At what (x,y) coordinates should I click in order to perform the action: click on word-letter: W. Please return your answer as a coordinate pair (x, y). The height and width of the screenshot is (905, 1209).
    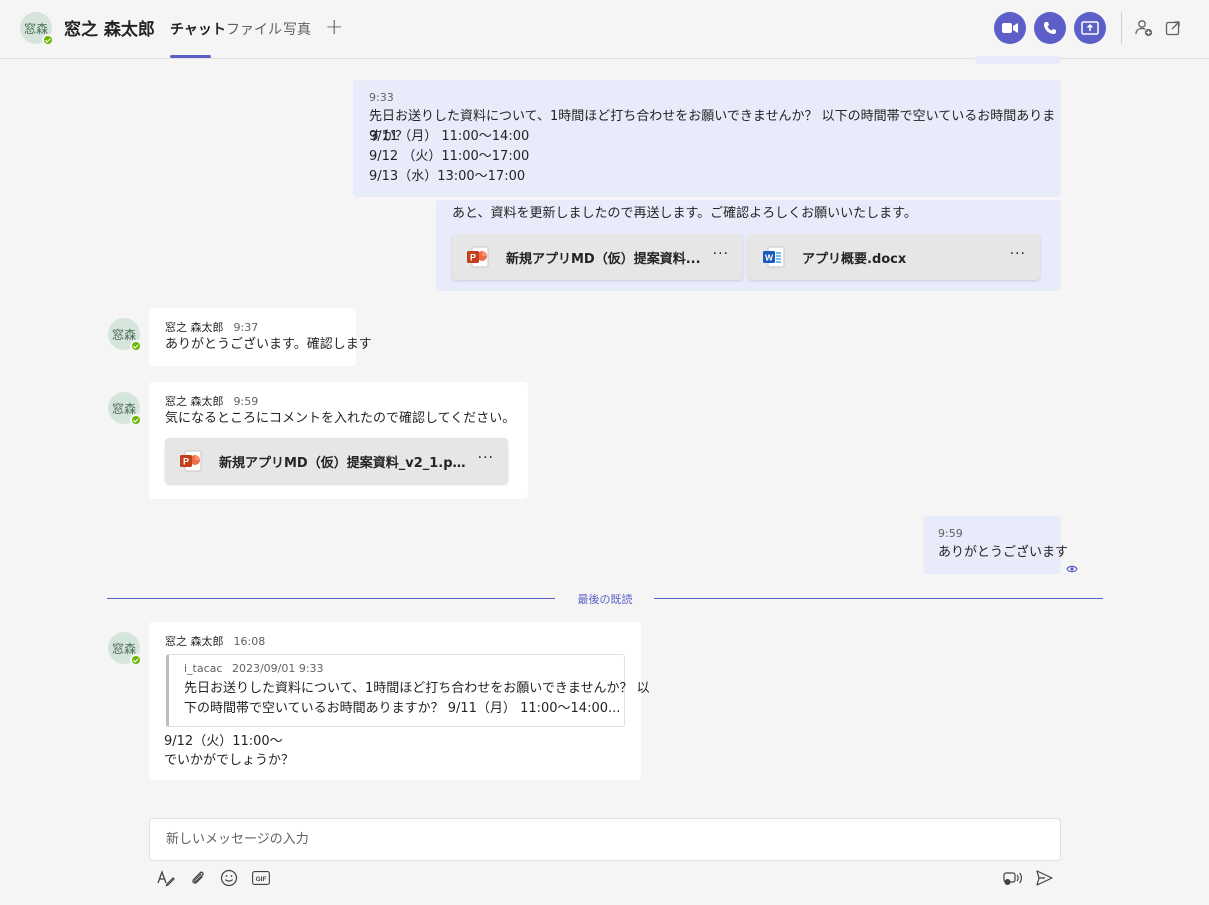
    Looking at the image, I should click on (769, 258).